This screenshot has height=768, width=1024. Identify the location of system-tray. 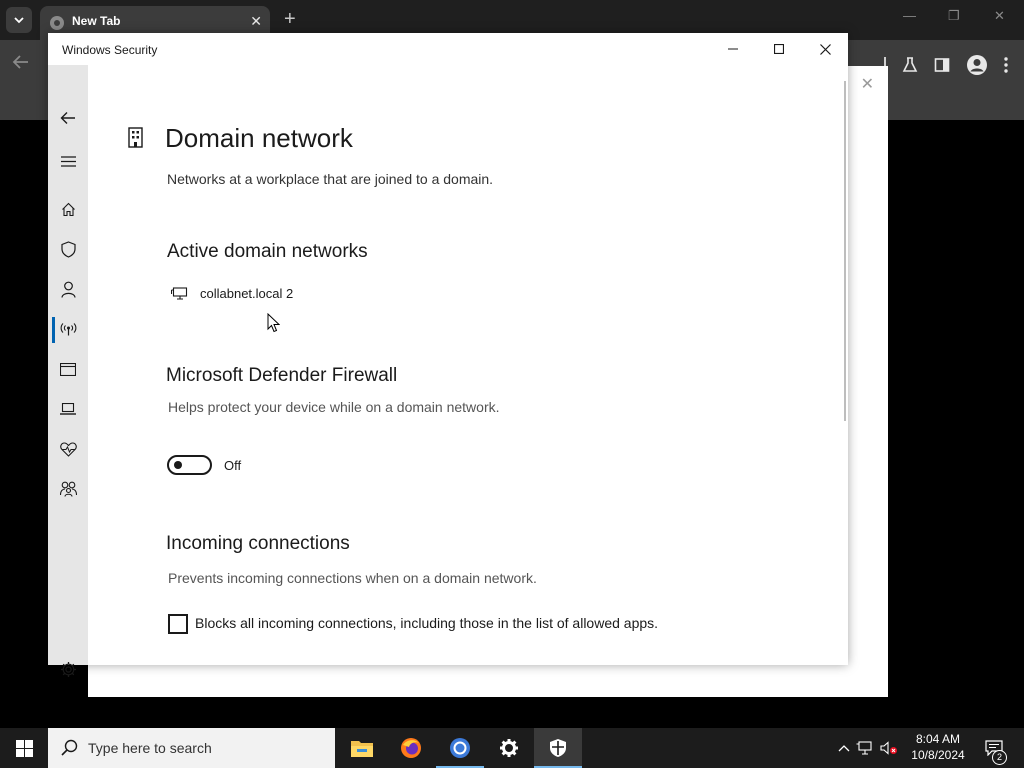
(868, 748).